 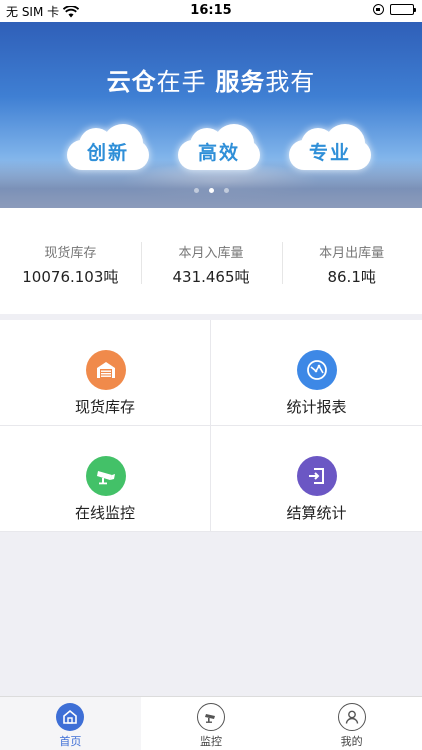 I want to click on stat-outbound: 本月出库量 86.1吨, so click(x=351, y=261).